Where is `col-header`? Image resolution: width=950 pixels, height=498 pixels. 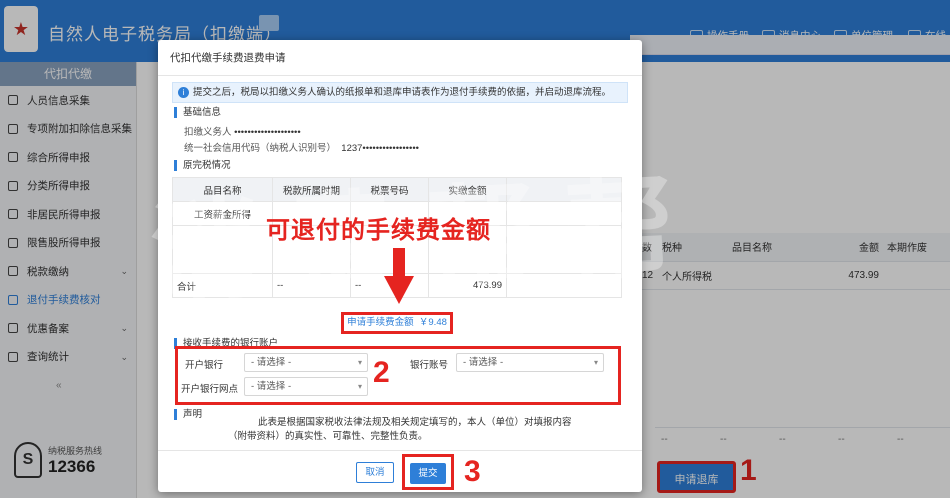 col-header is located at coordinates (564, 189).